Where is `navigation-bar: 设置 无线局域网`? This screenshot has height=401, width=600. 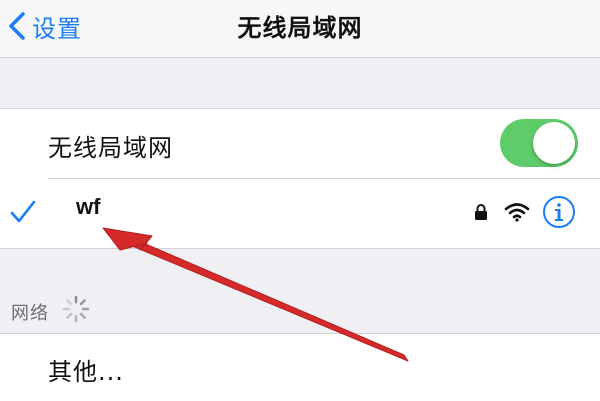
navigation-bar: 设置 无线局域网 is located at coordinates (300, 29).